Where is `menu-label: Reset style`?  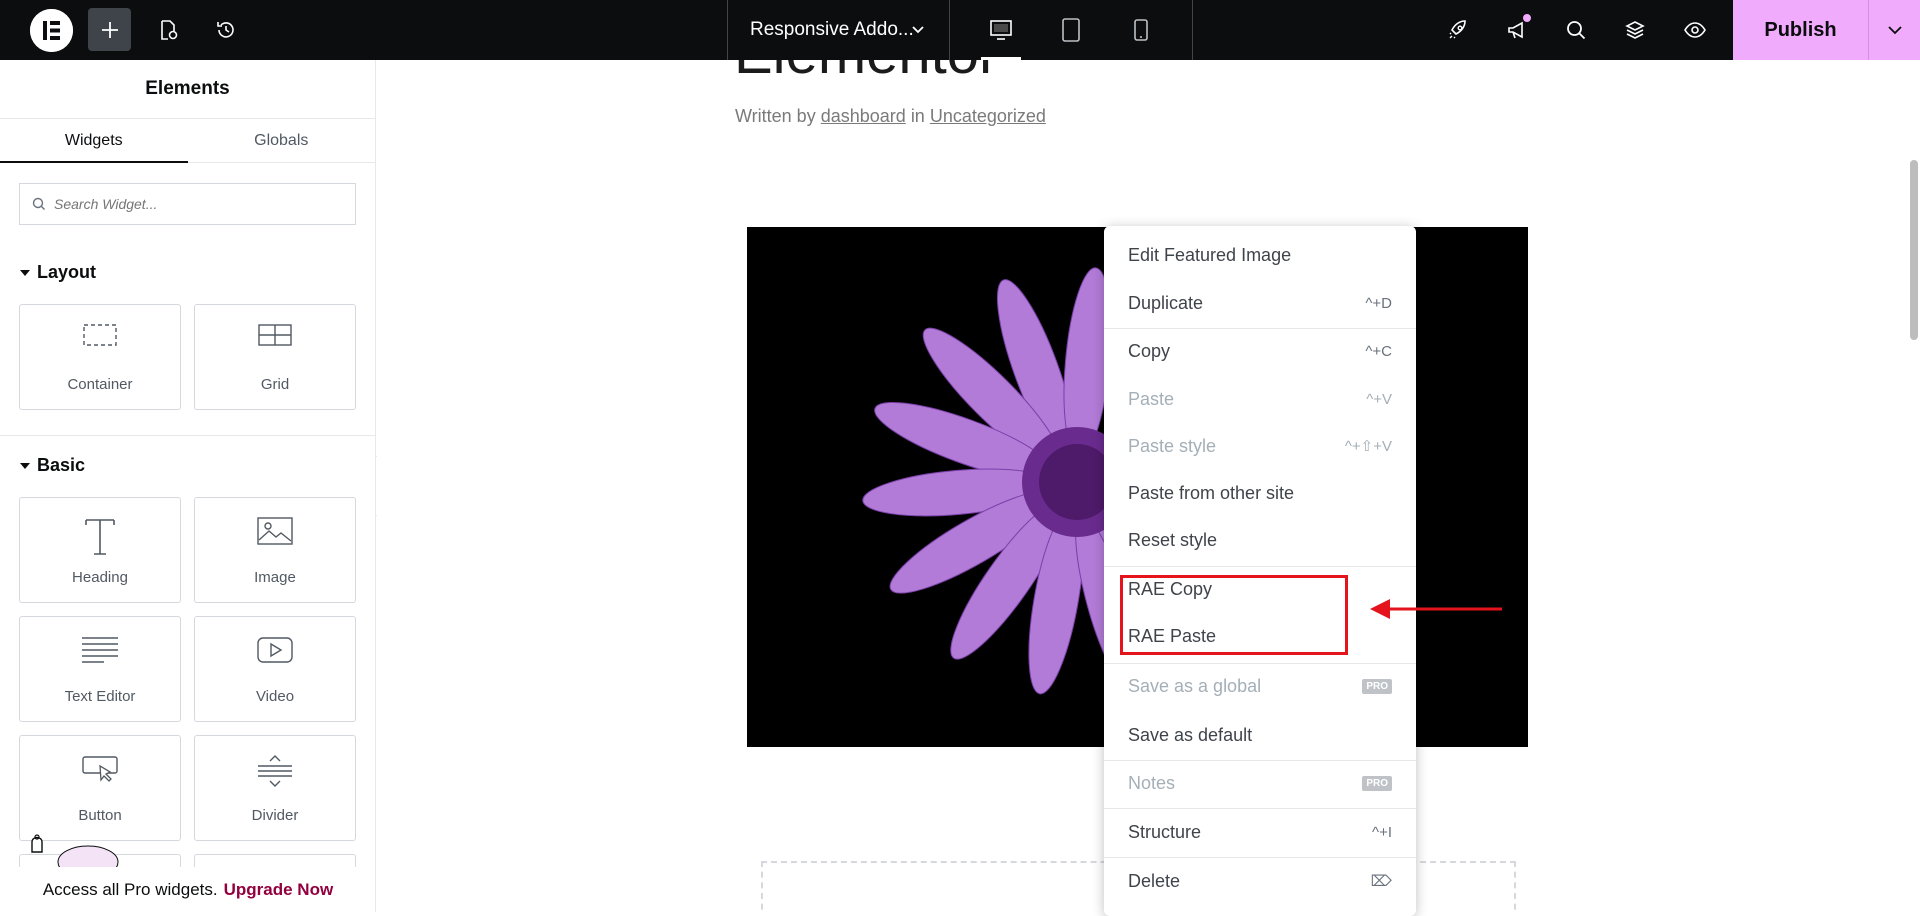 menu-label: Reset style is located at coordinates (1173, 539).